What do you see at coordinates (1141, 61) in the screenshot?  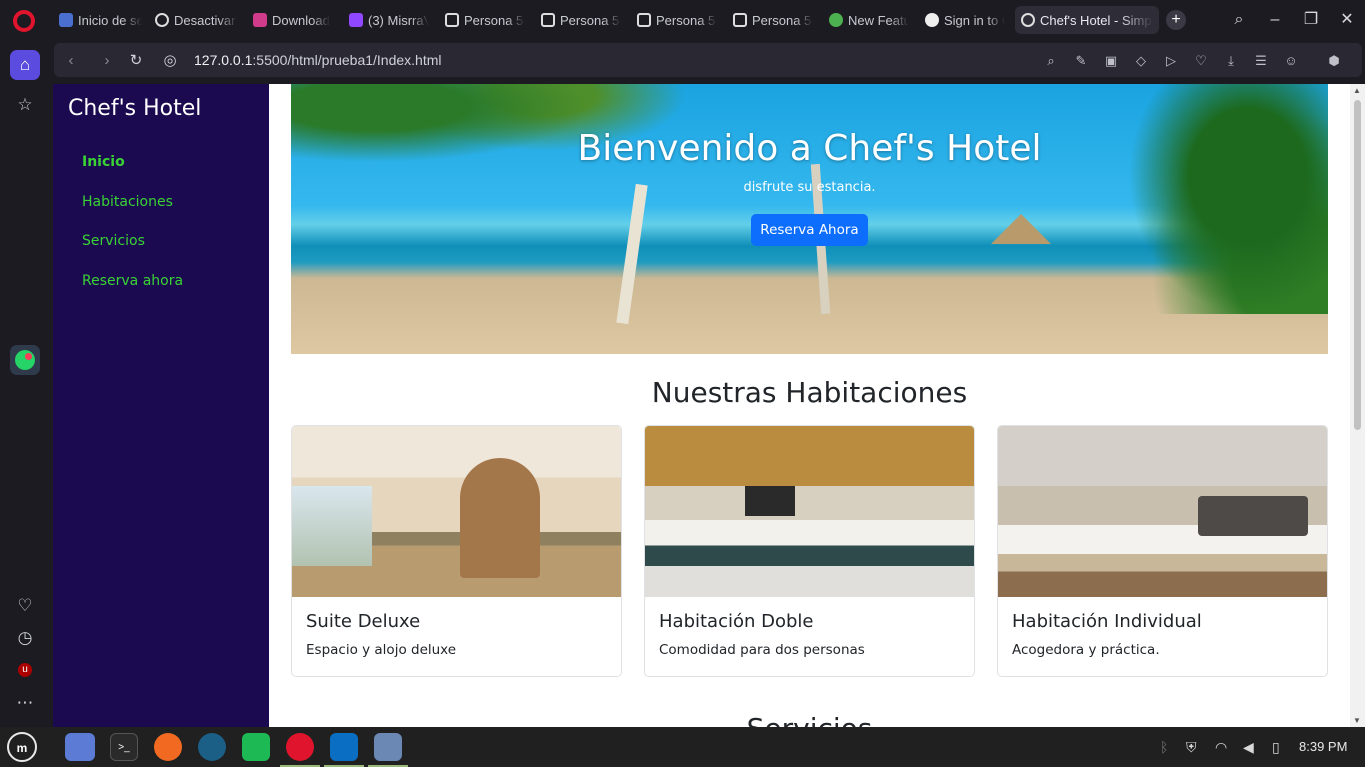 I see `shield-icon: ◇` at bounding box center [1141, 61].